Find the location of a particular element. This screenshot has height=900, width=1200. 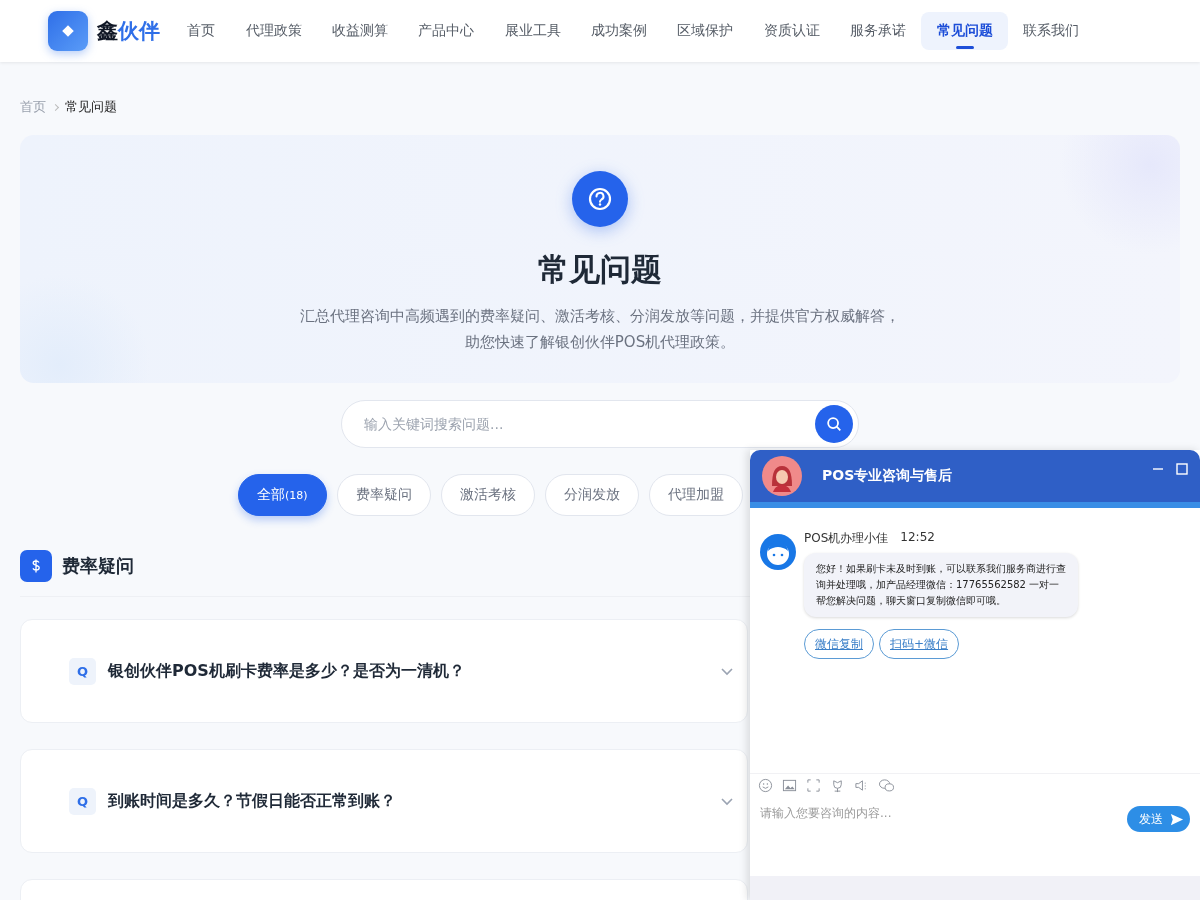

search-icon is located at coordinates (834, 424).